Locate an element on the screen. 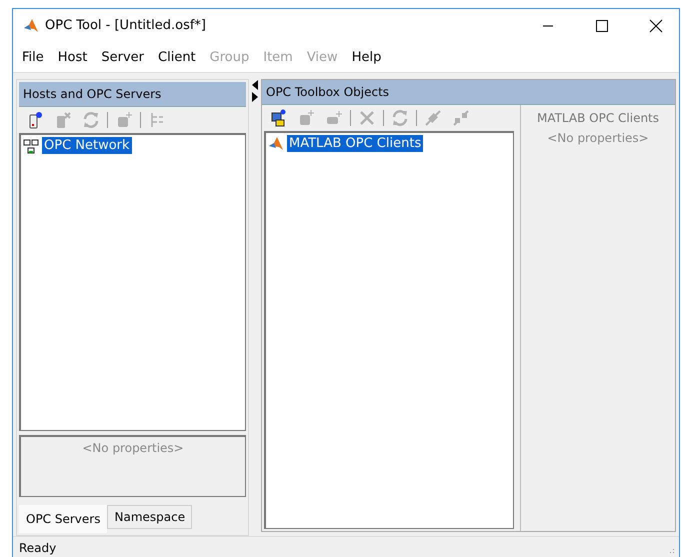 The height and width of the screenshot is (557, 682). panel-header: Hosts and OPC Servers is located at coordinates (132, 94).